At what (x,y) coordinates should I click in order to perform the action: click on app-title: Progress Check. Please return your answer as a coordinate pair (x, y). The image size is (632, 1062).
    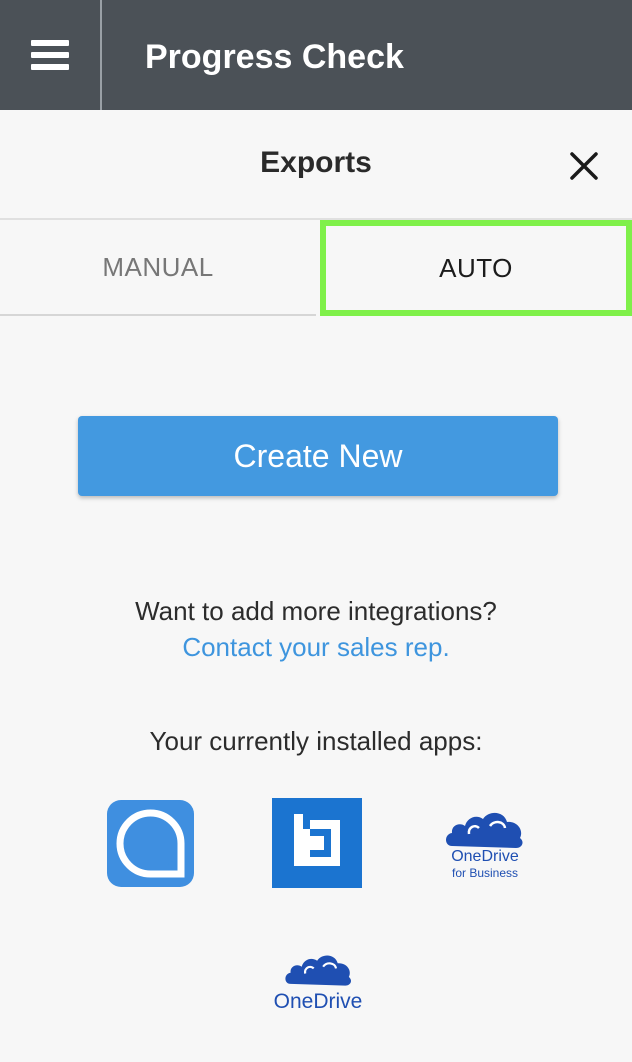
    Looking at the image, I should click on (274, 57).